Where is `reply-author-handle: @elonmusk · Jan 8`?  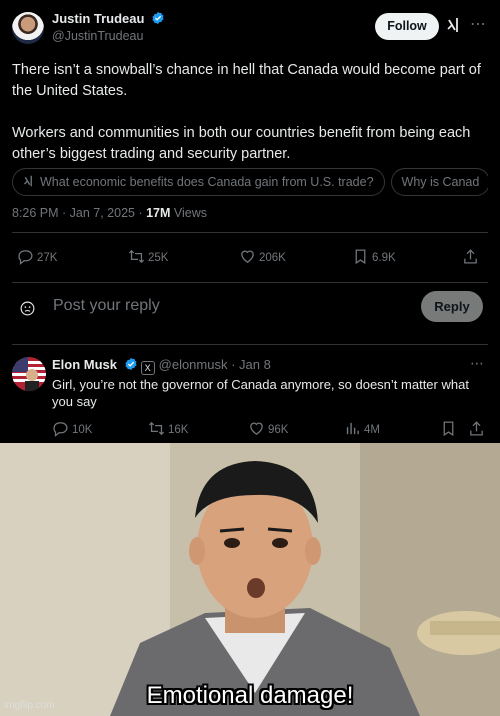
reply-author-handle: @elonmusk · Jan 8 is located at coordinates (215, 364).